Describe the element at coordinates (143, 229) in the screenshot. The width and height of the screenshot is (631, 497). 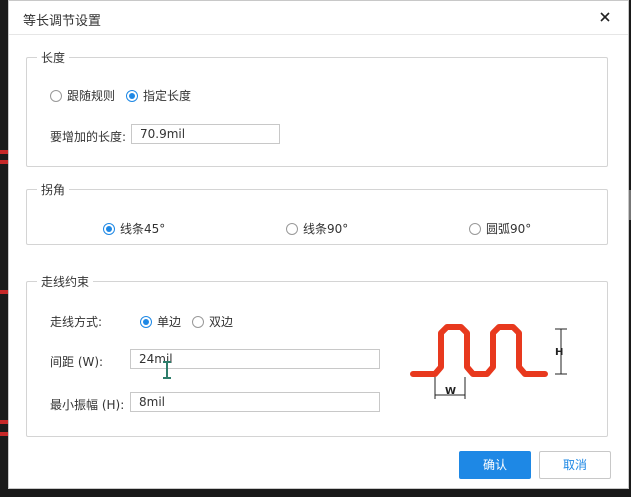
I see `radio-line-45-label: 线条45°` at that location.